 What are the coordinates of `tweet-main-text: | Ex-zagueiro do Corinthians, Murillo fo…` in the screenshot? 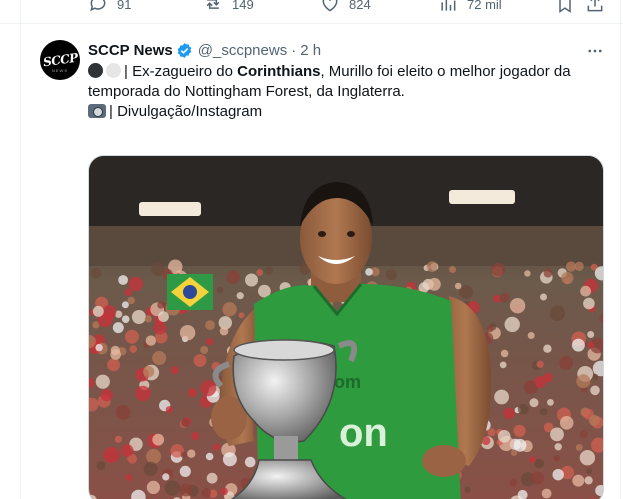 It's located at (348, 82).